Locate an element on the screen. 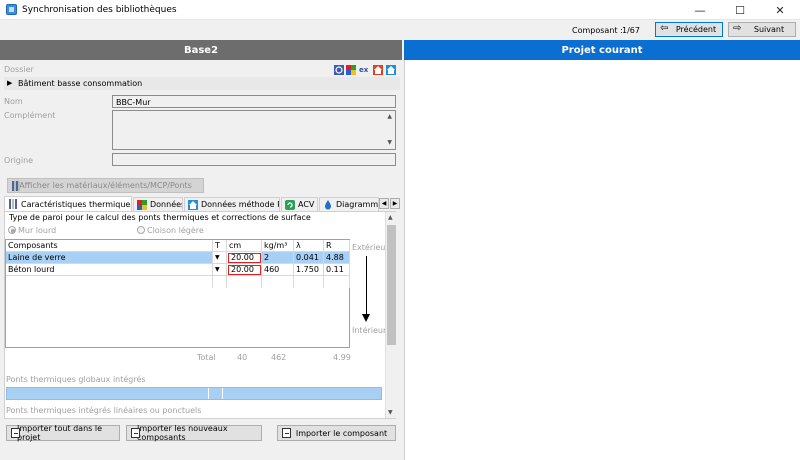 The height and width of the screenshot is (460, 800). column-header-r: R is located at coordinates (337, 246).